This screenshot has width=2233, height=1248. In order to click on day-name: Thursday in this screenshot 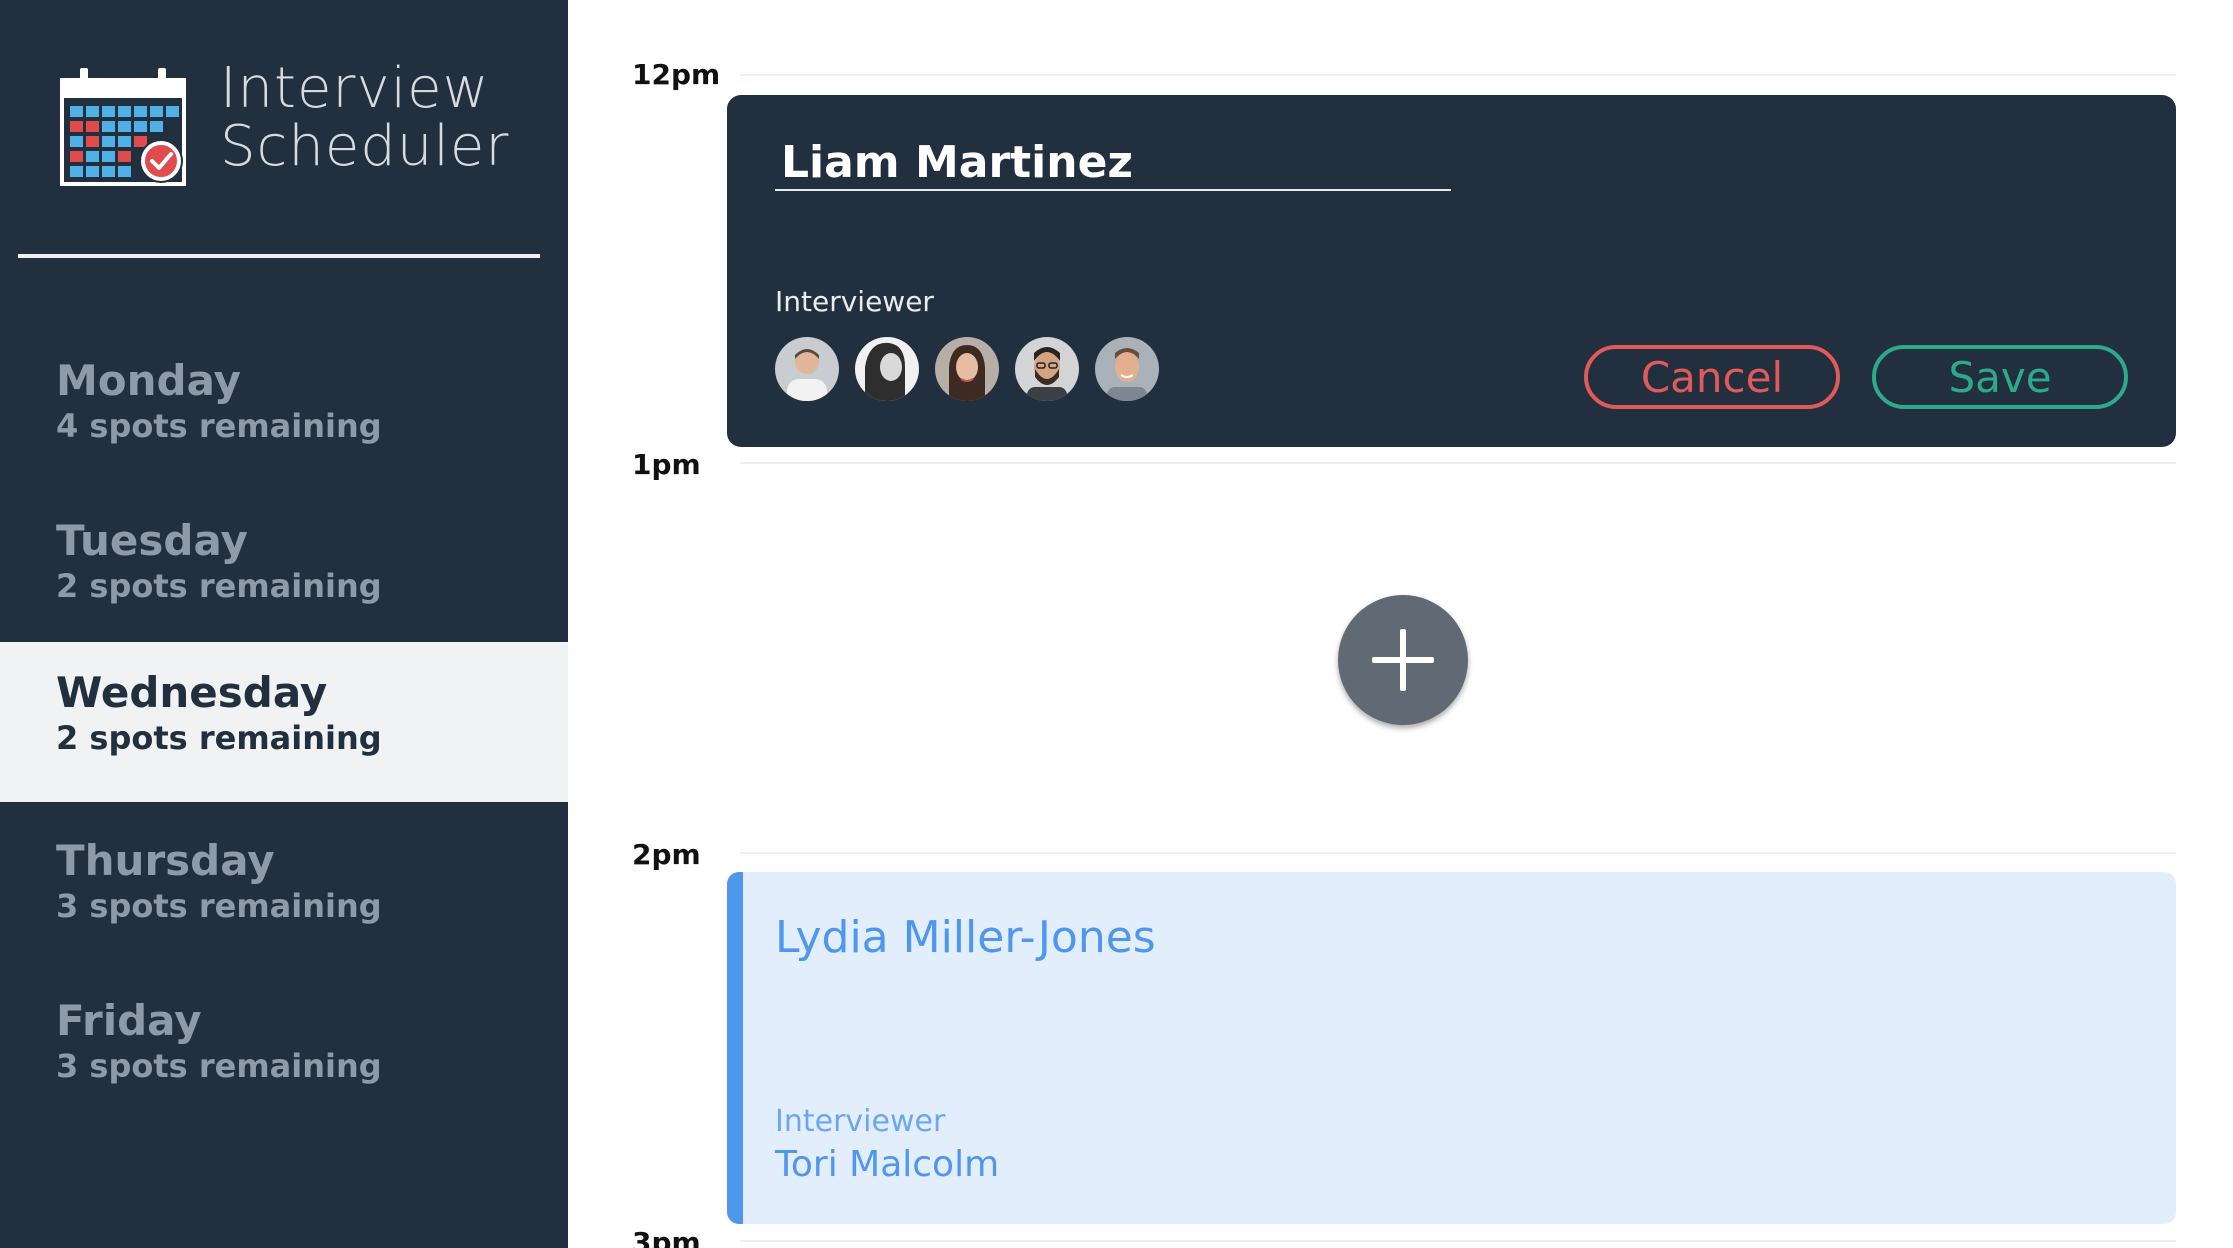, I will do `click(165, 860)`.